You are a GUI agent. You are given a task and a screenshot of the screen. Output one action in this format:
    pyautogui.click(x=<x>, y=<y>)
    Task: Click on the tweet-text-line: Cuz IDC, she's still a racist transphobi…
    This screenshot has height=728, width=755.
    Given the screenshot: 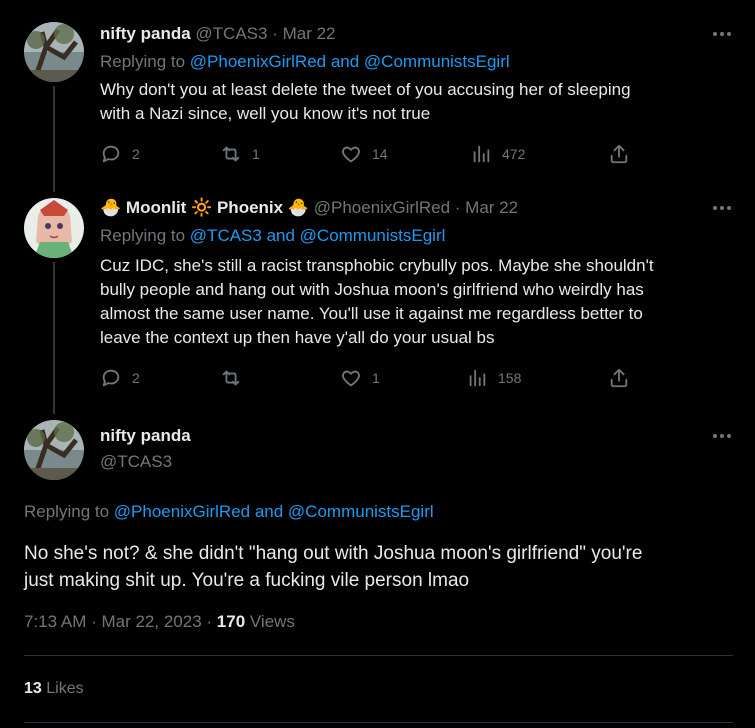 What is the action you would take?
    pyautogui.click(x=377, y=265)
    